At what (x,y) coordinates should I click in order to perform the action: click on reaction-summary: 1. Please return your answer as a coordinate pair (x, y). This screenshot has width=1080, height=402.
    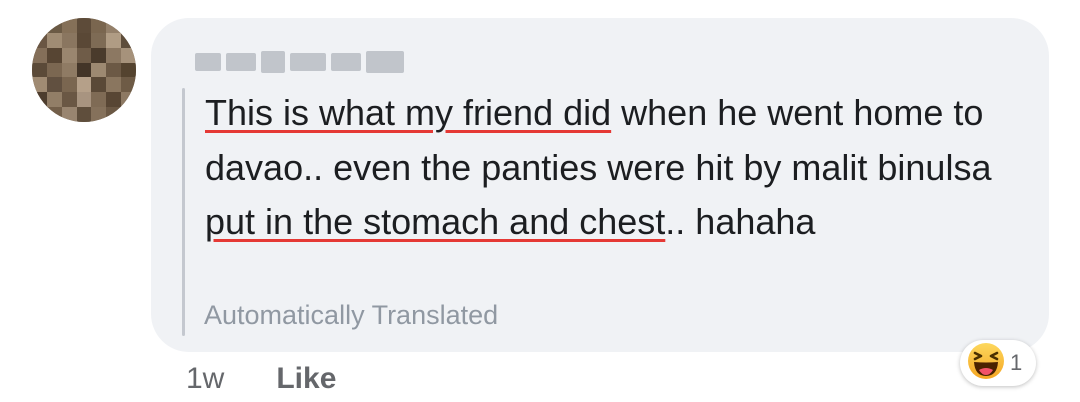
    Looking at the image, I should click on (998, 363).